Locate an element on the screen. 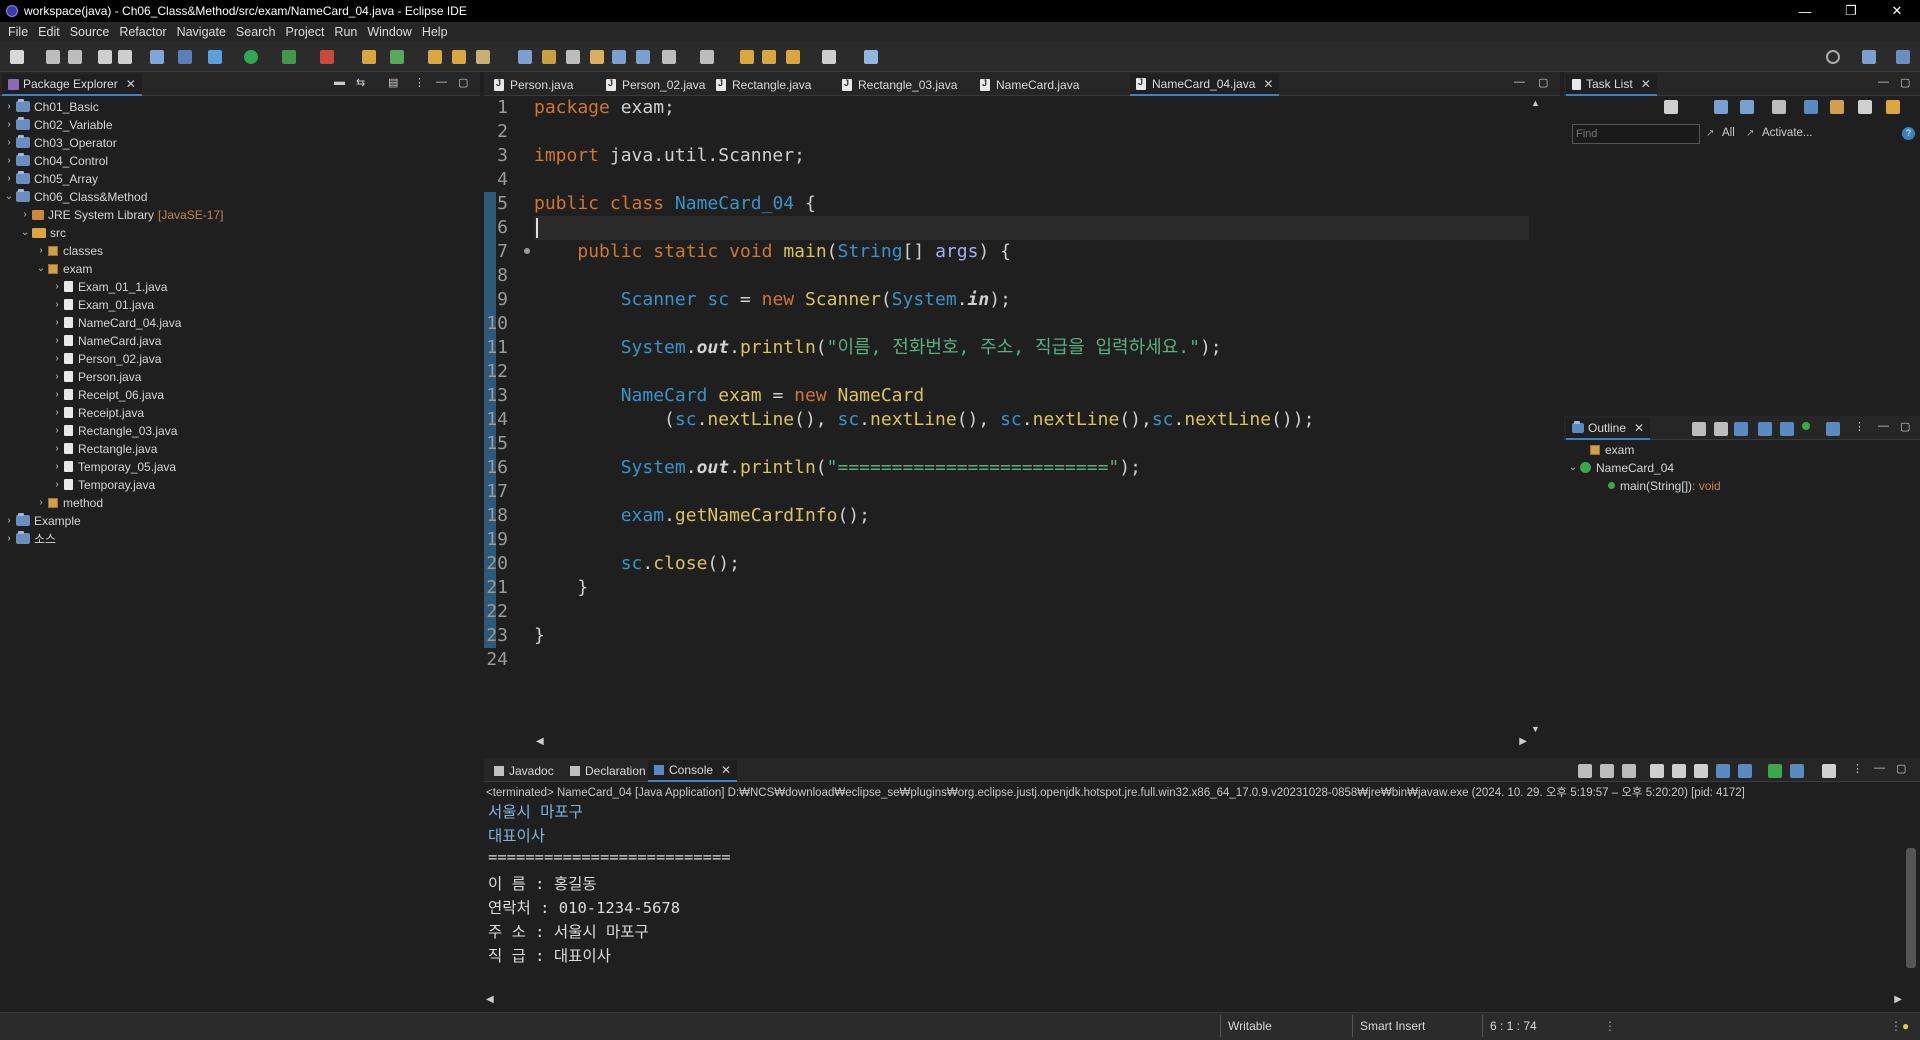  code-line: public static void main(String[] args) { is located at coordinates (772, 252).